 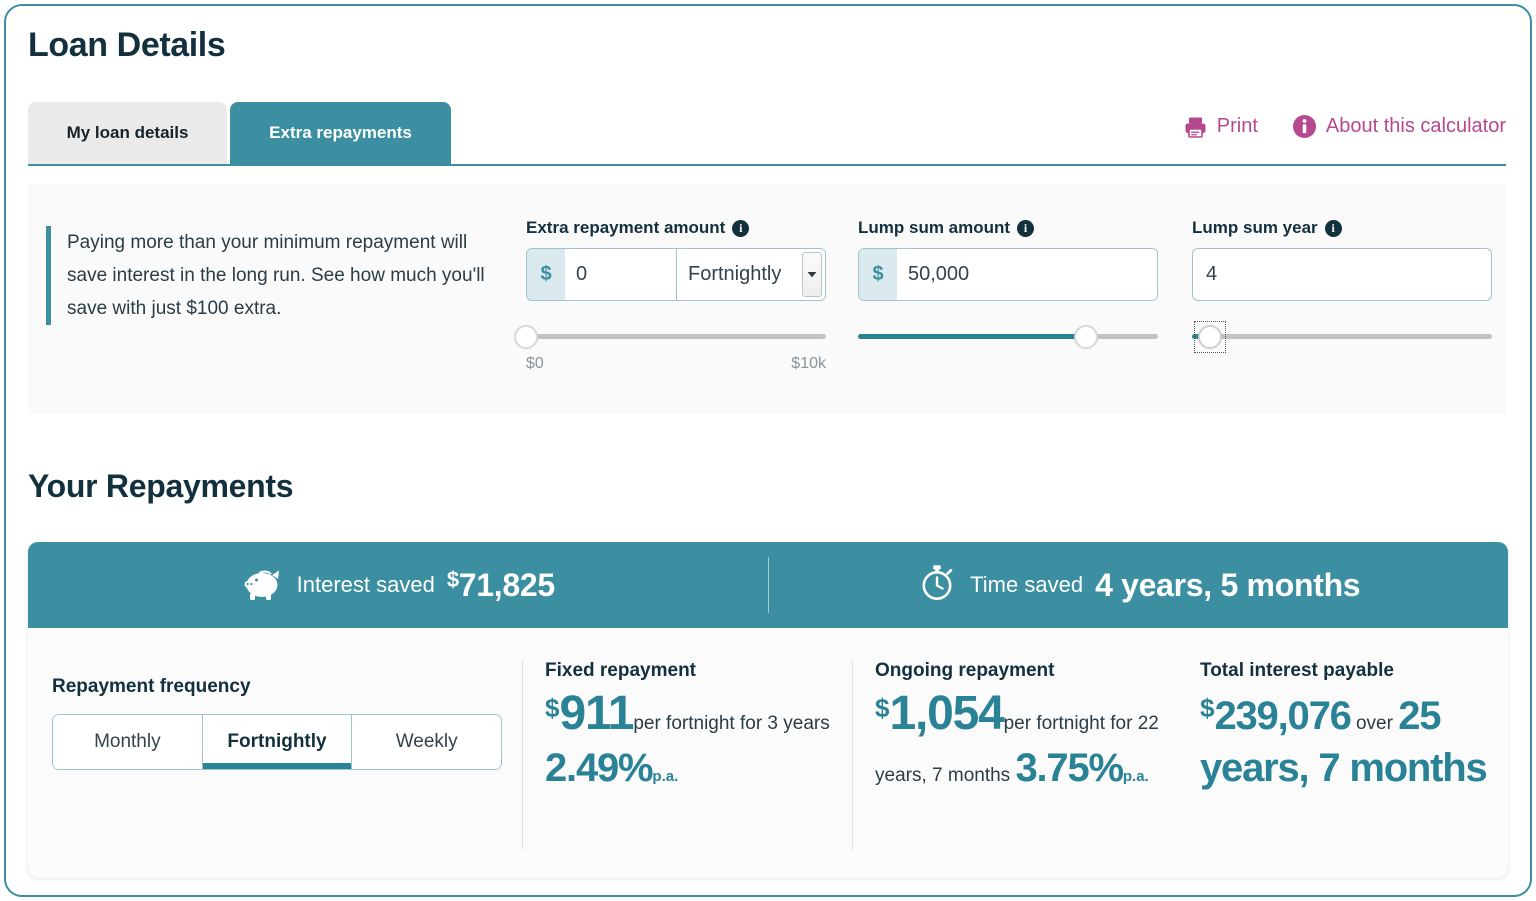 I want to click on stopwatch-icon, so click(x=937, y=585).